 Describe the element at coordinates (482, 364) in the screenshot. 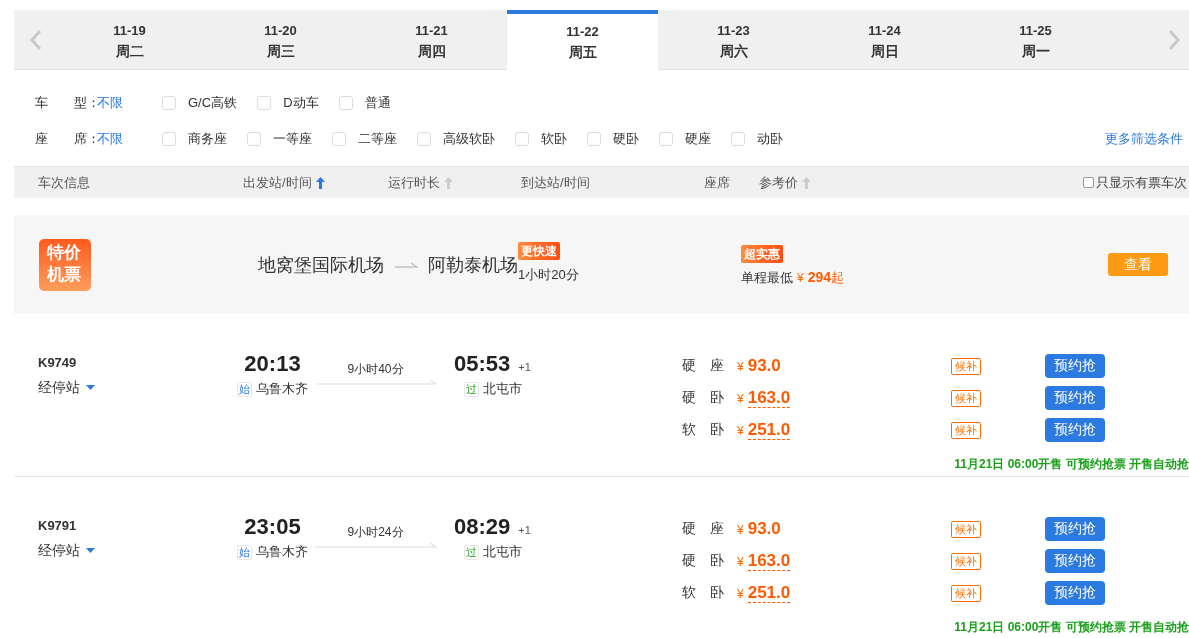

I see `arrival-time: 05:53` at that location.